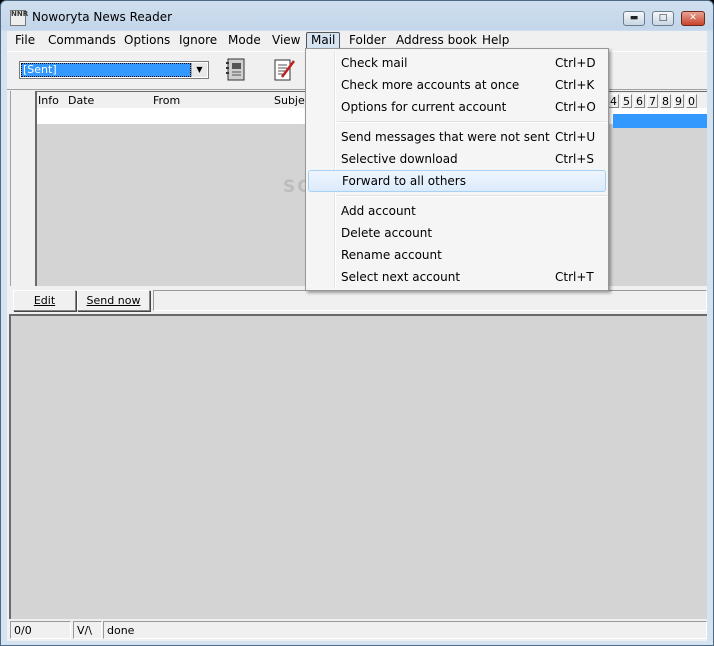 The width and height of the screenshot is (714, 646). I want to click on status-mode: V/\, so click(87, 630).